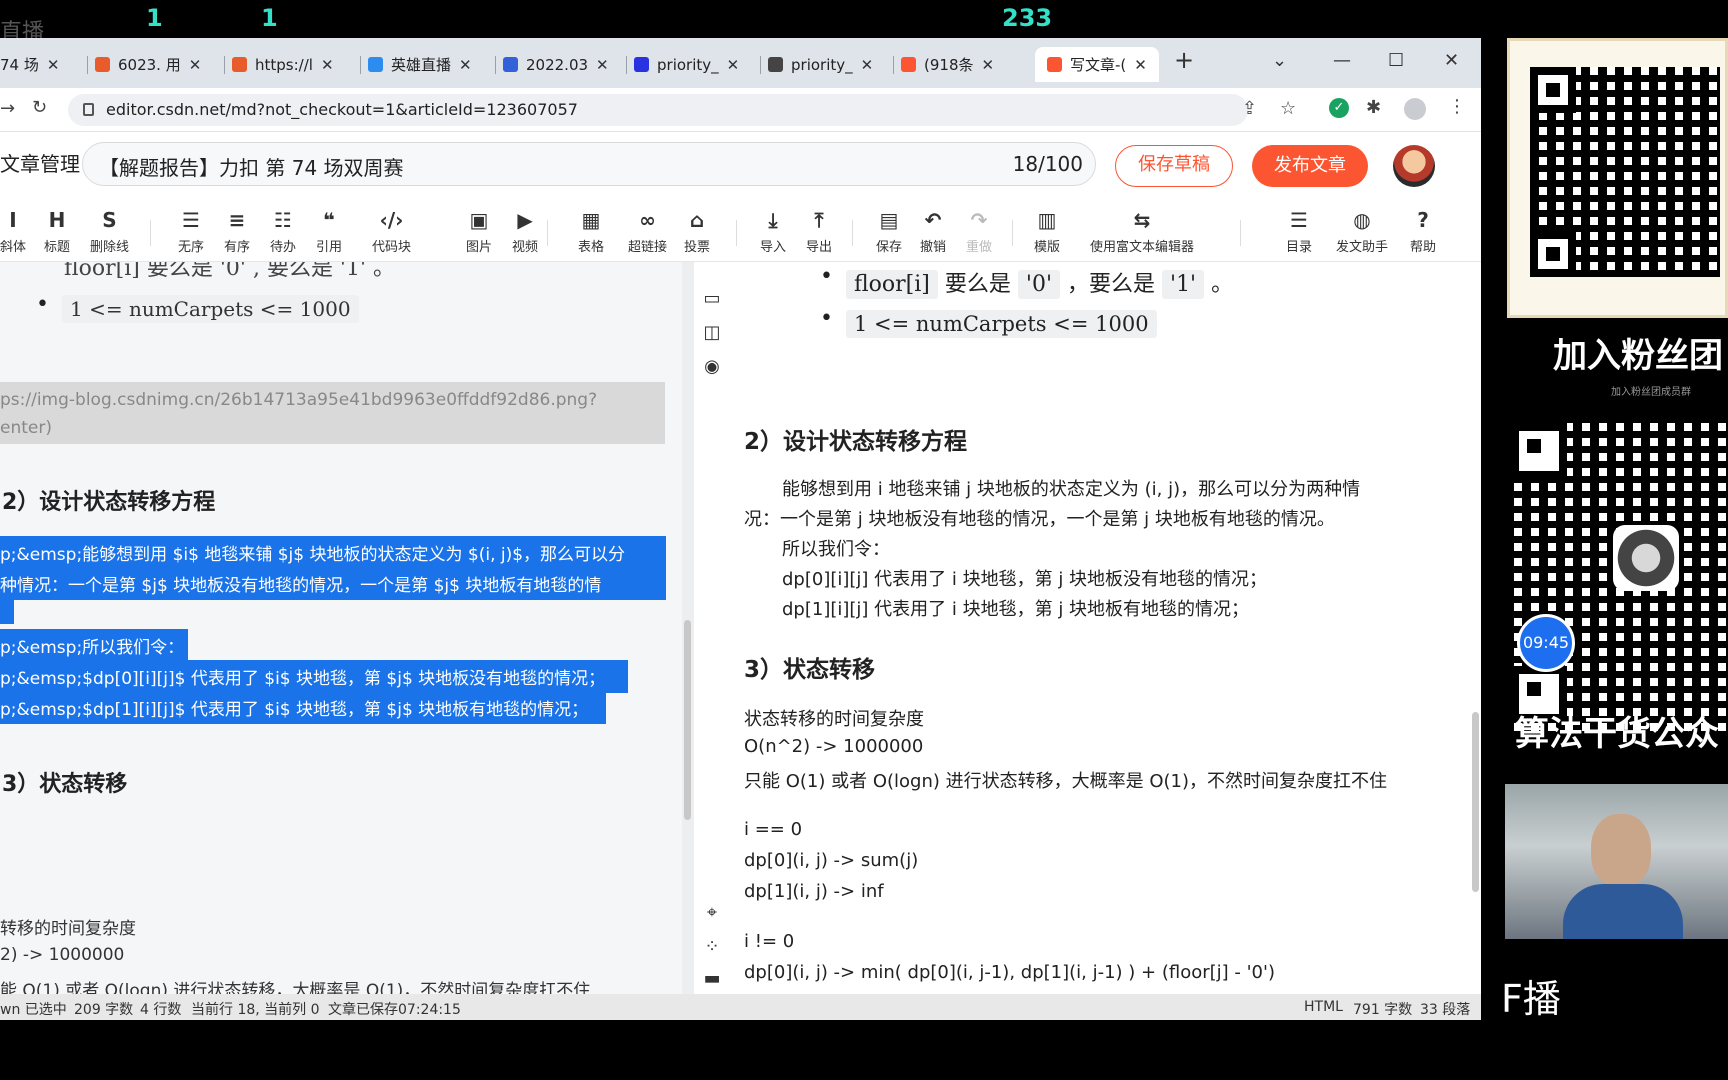 This screenshot has height=1080, width=1728. What do you see at coordinates (712, 978) in the screenshot?
I see `fullscreen-icon: ▬` at bounding box center [712, 978].